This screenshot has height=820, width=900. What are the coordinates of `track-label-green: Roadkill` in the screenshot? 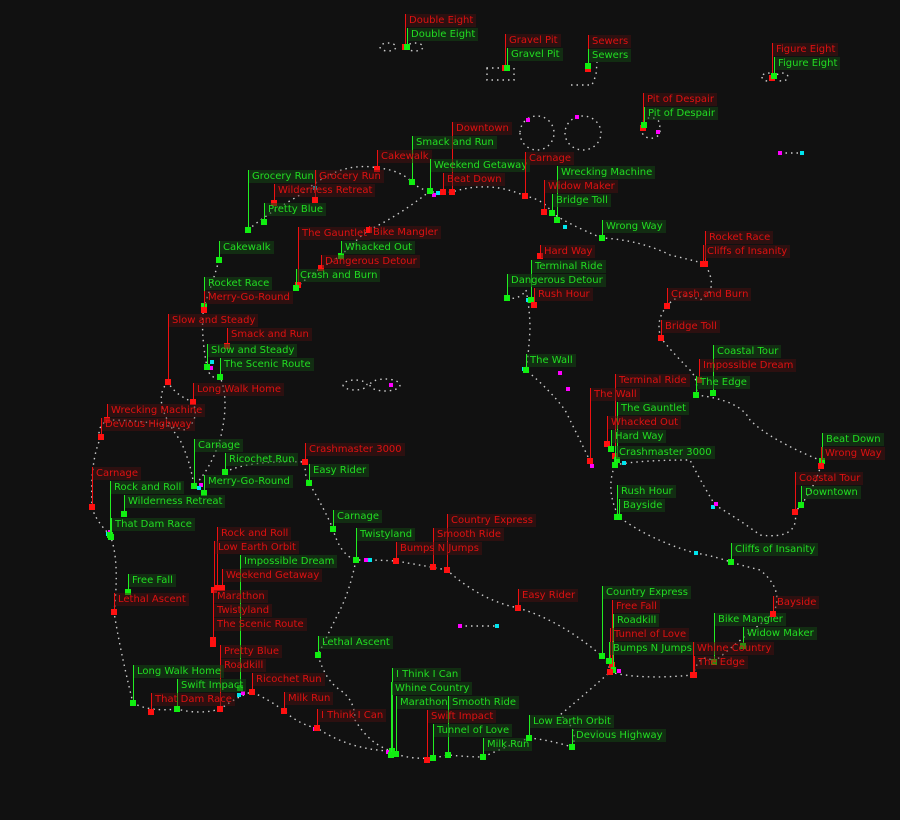 It's located at (637, 620).